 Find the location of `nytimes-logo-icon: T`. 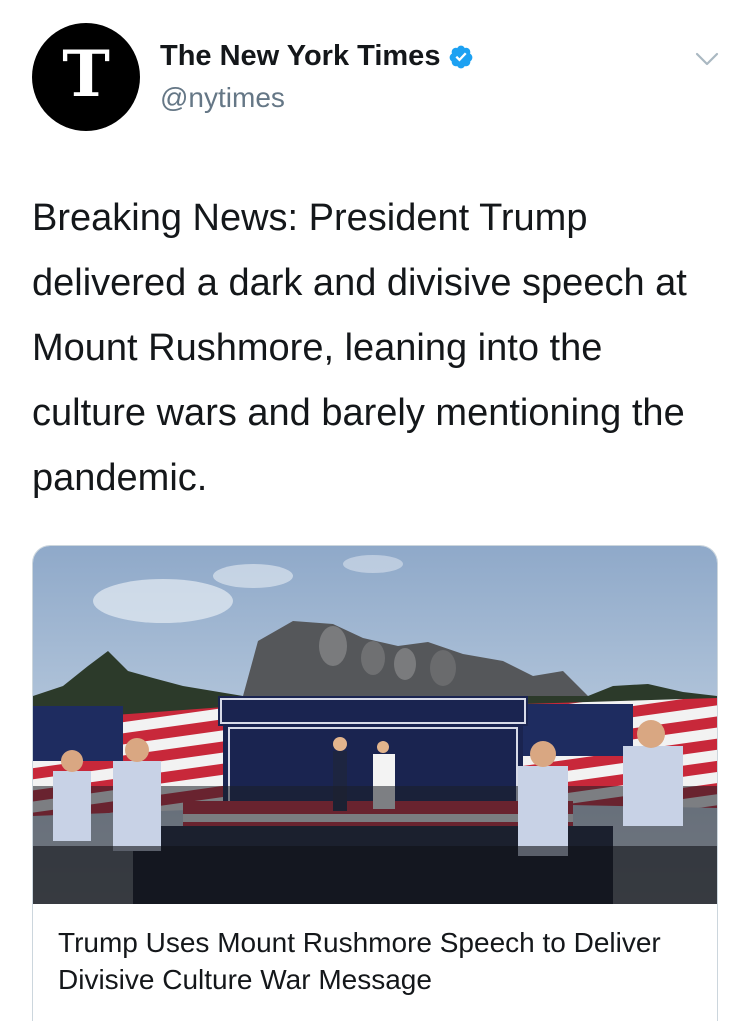

nytimes-logo-icon: T is located at coordinates (86, 74).